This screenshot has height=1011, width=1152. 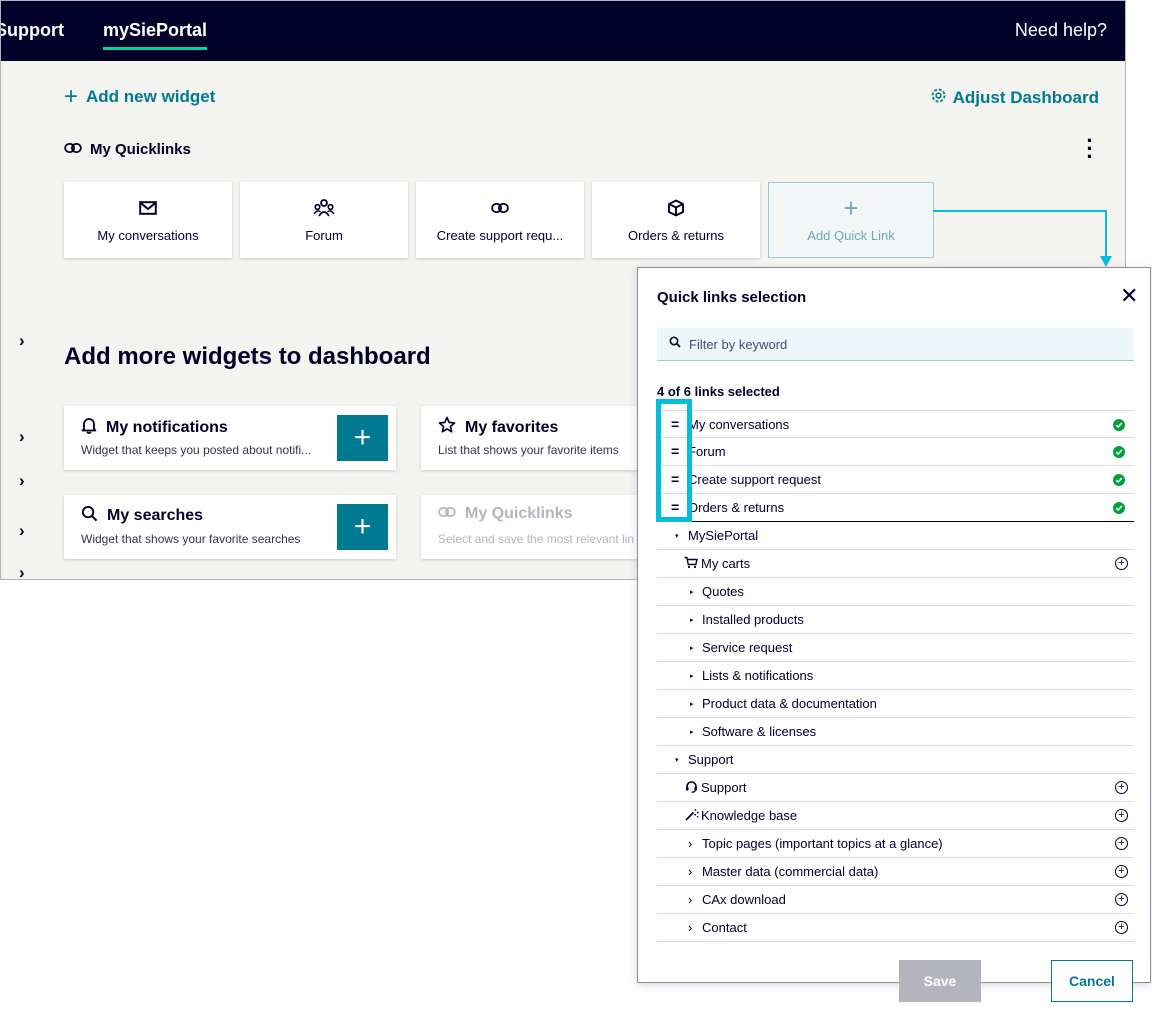 What do you see at coordinates (324, 220) in the screenshot?
I see `quicklink-tile-forum: Forum` at bounding box center [324, 220].